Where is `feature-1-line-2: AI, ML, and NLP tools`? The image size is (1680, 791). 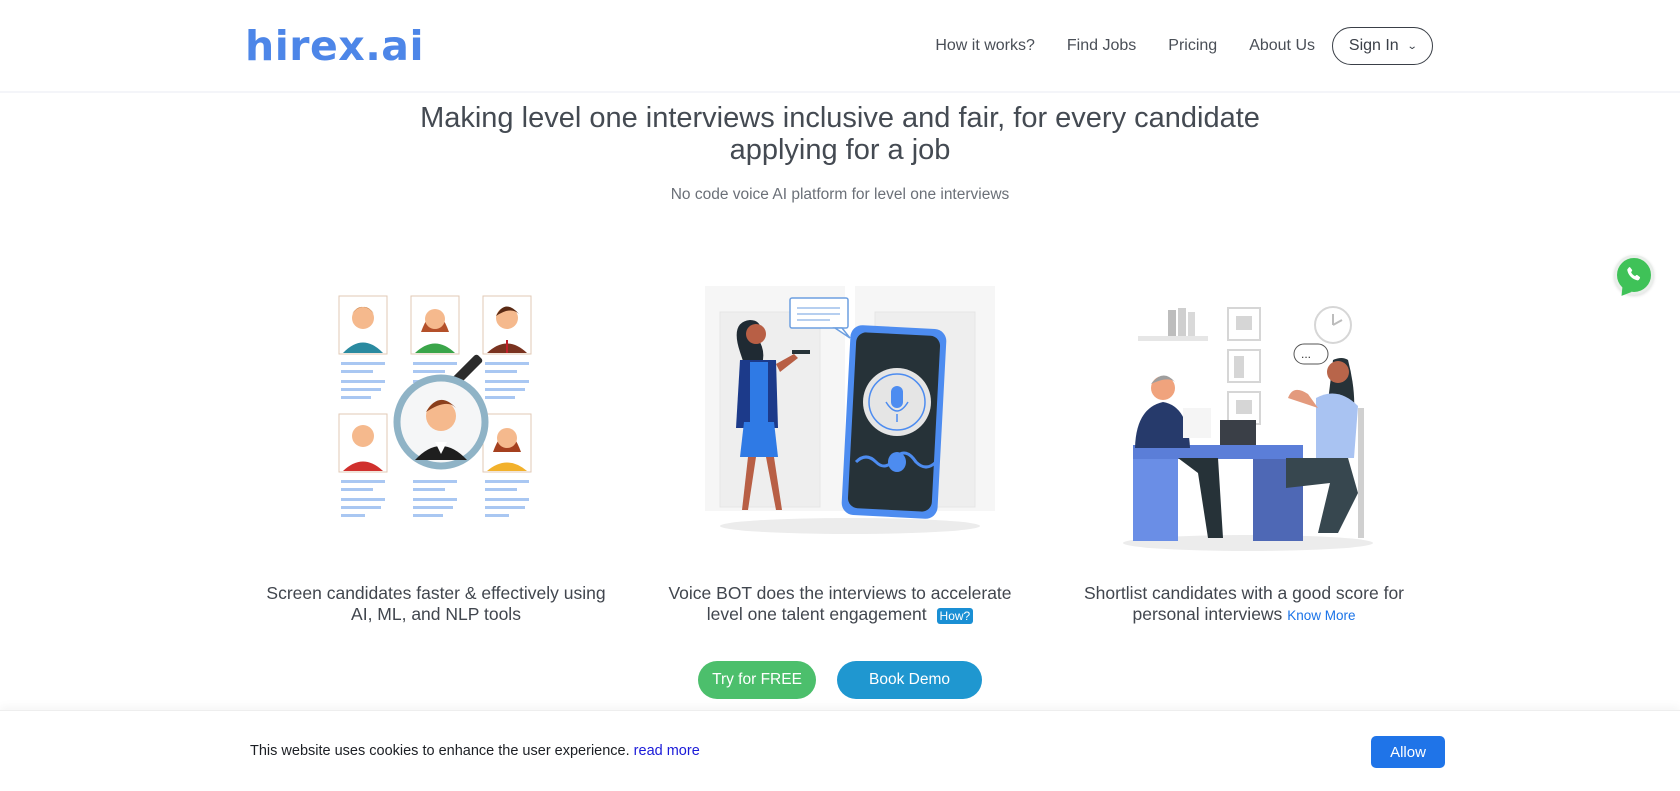 feature-1-line-2: AI, ML, and NLP tools is located at coordinates (436, 614).